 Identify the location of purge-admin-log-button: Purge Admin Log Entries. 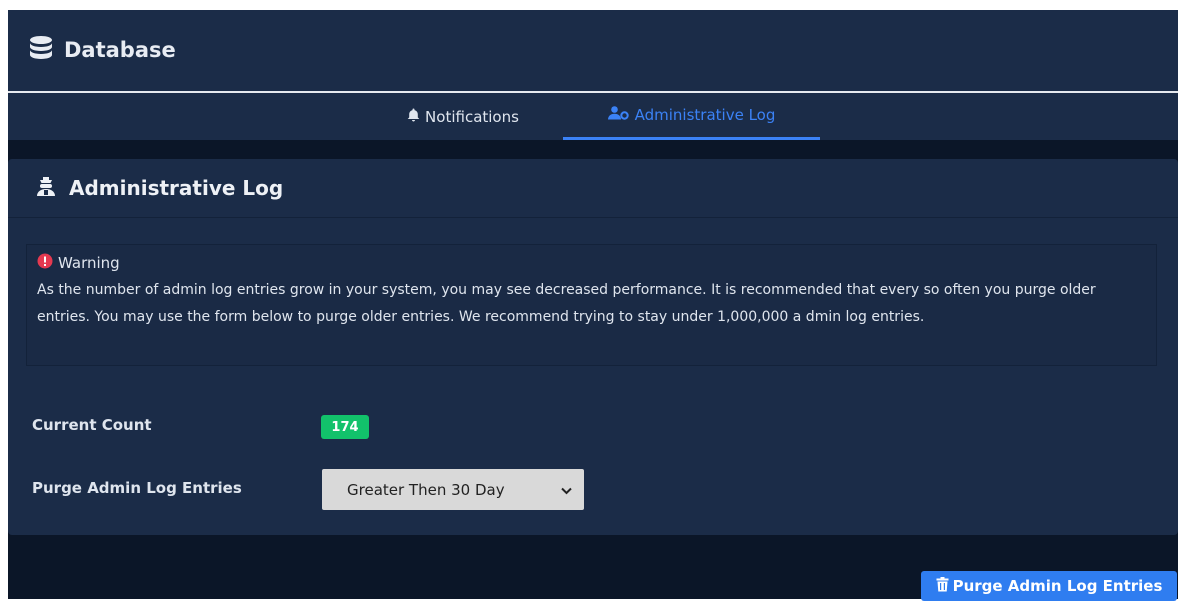
(1049, 586).